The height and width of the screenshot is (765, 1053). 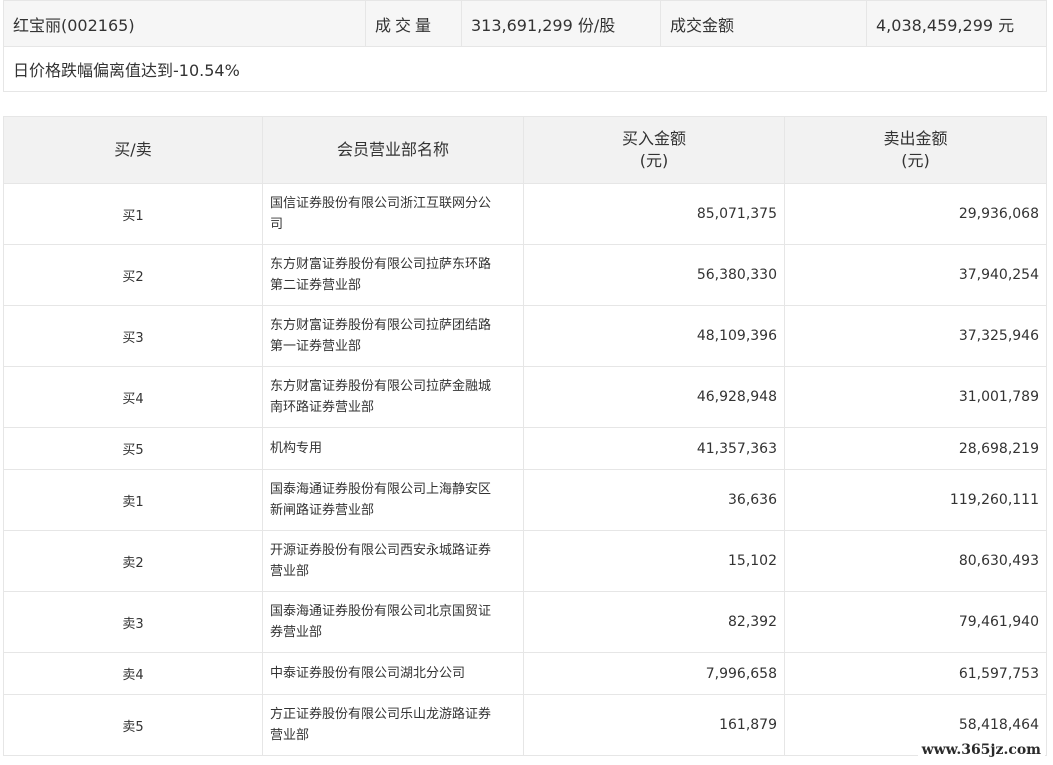 I want to click on member-name-line1: 方正证券股份有限公司乐山龙游路证券, so click(x=381, y=714).